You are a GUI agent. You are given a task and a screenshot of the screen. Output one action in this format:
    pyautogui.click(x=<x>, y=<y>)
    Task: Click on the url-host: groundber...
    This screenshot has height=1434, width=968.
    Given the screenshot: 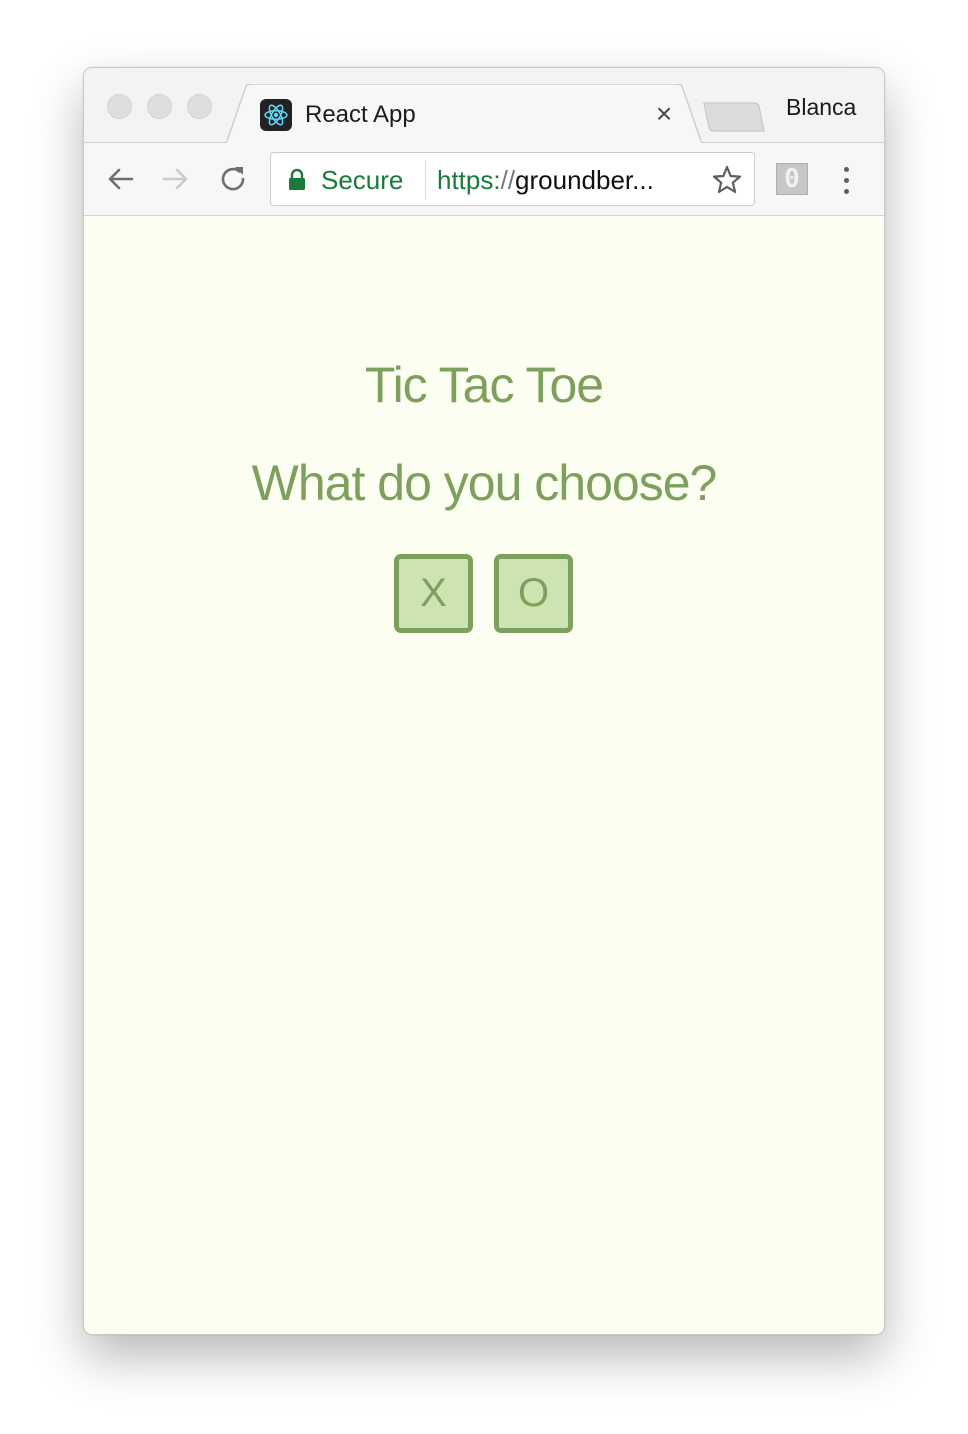 What is the action you would take?
    pyautogui.click(x=584, y=180)
    